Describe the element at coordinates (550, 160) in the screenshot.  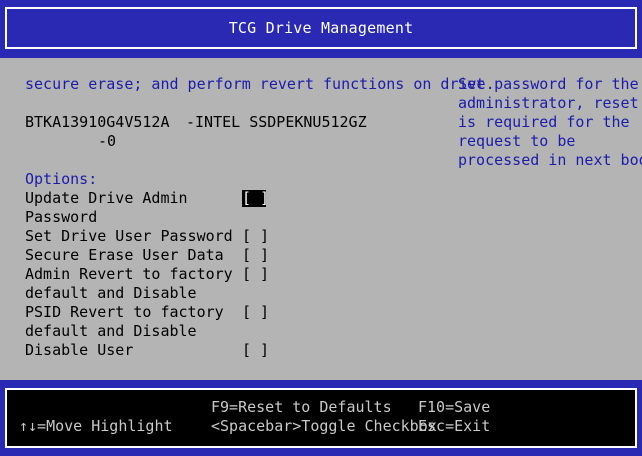
I see `help-line: processed in next boot` at that location.